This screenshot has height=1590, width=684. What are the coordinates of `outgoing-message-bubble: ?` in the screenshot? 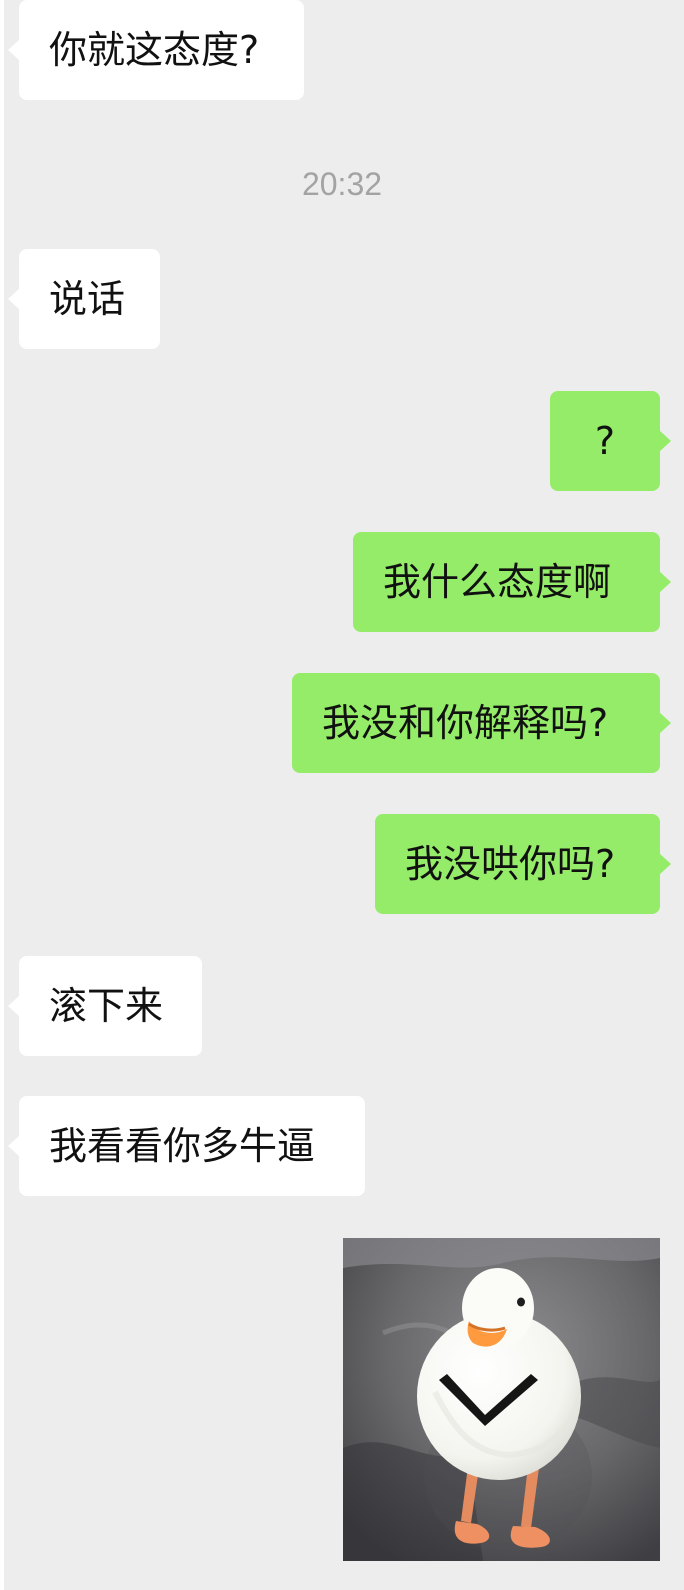 It's located at (610, 441).